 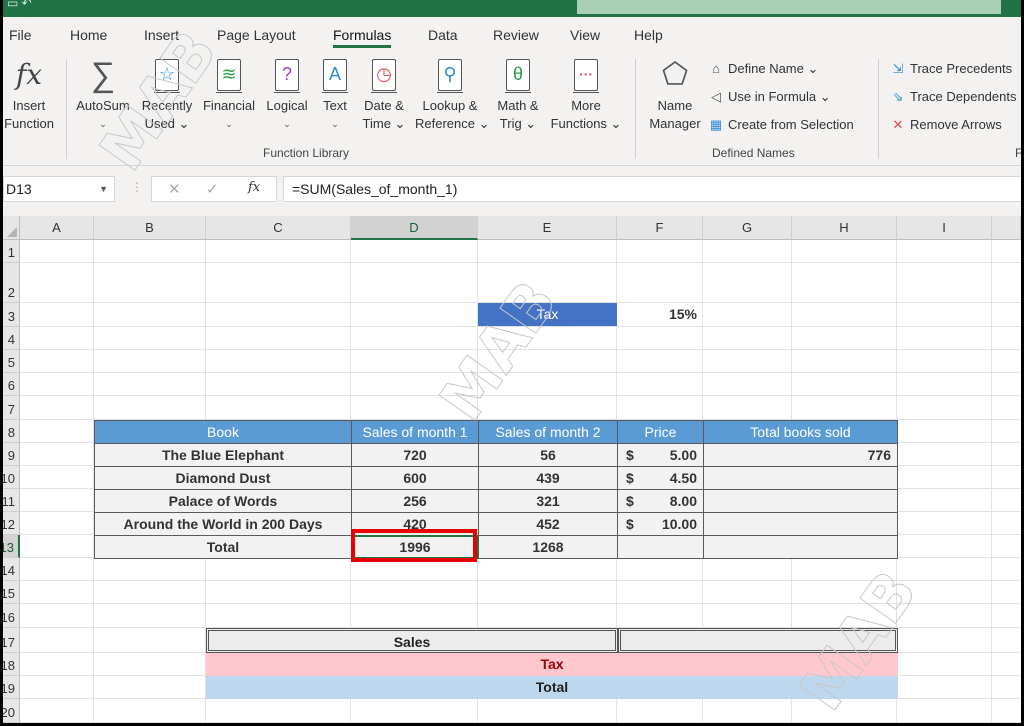 What do you see at coordinates (547, 228) in the screenshot?
I see `column-header-e: E` at bounding box center [547, 228].